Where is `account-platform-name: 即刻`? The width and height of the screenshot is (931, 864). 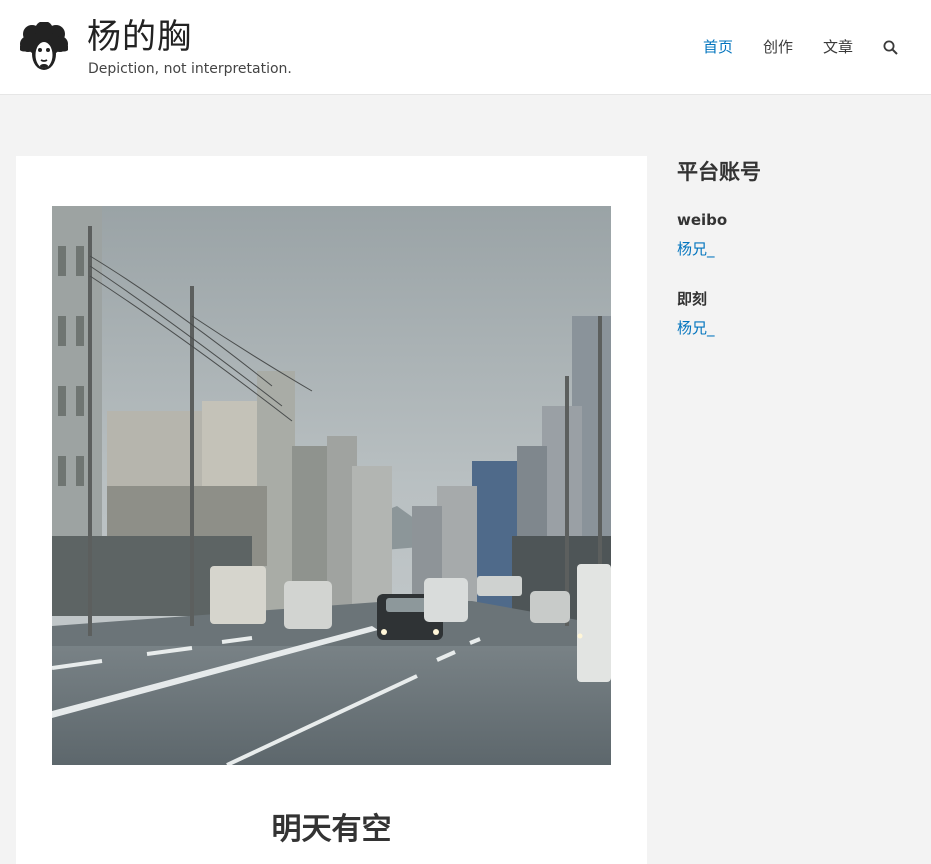 account-platform-name: 即刻 is located at coordinates (692, 299).